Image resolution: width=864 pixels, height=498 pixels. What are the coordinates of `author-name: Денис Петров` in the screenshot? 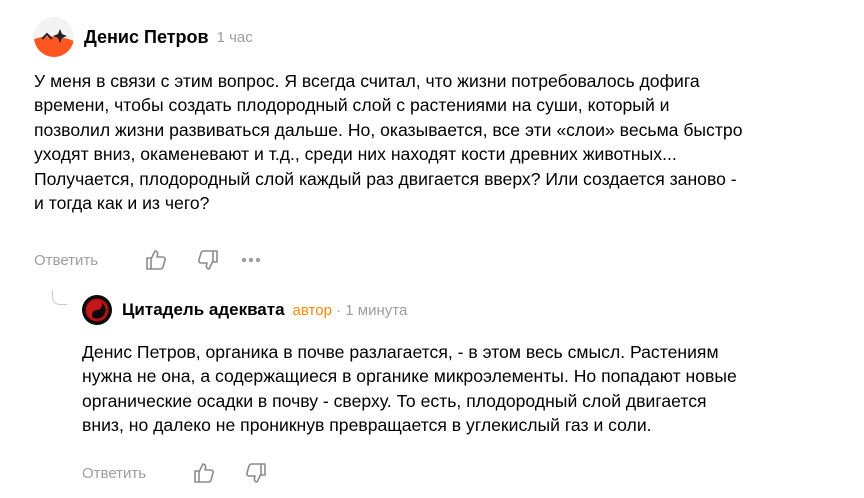 It's located at (146, 37).